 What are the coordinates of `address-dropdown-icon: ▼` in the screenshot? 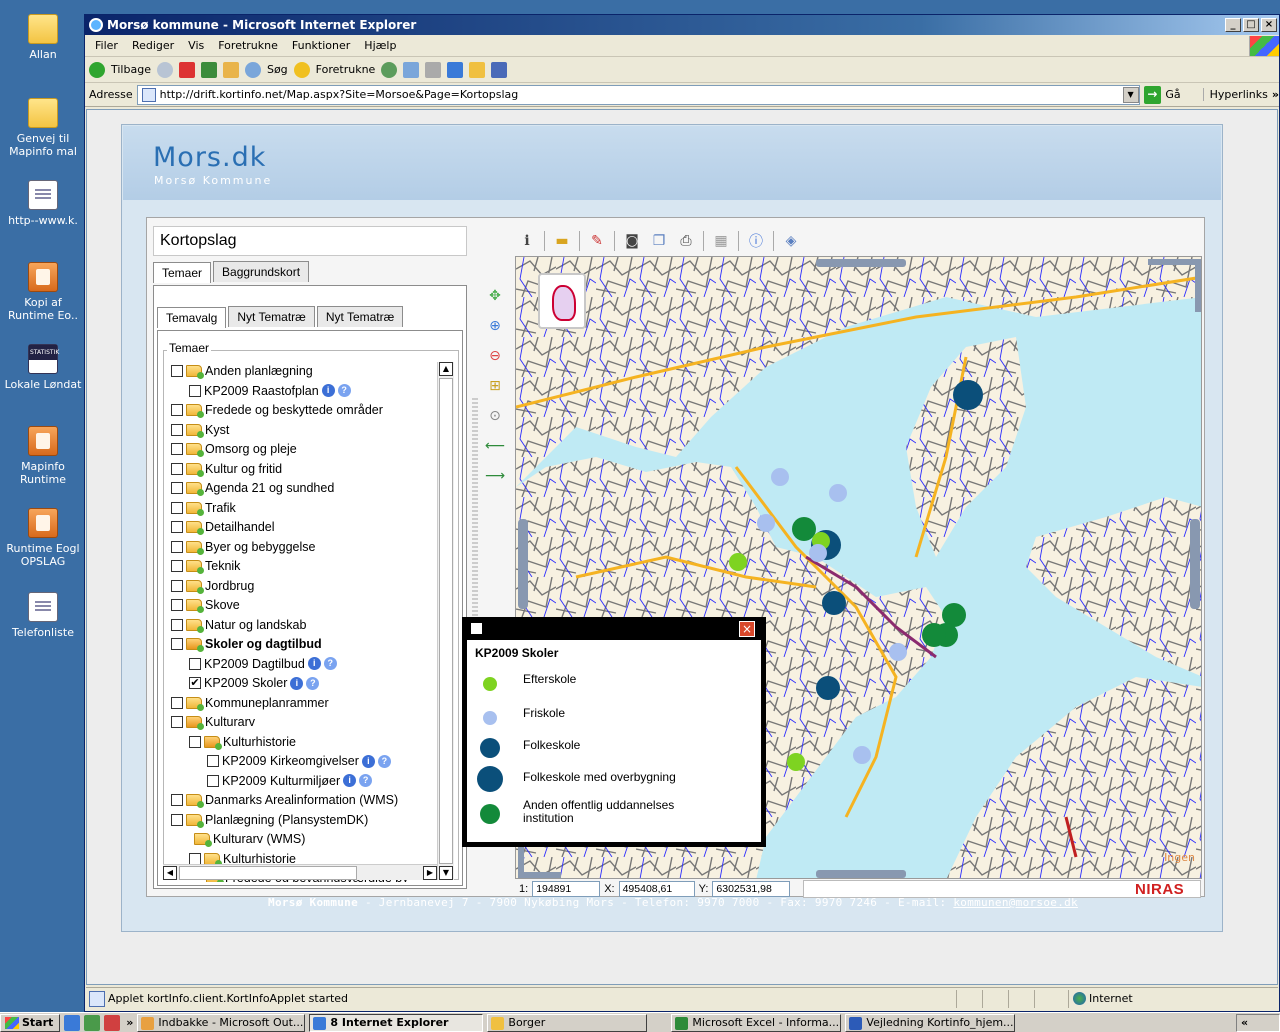 It's located at (1130, 94).